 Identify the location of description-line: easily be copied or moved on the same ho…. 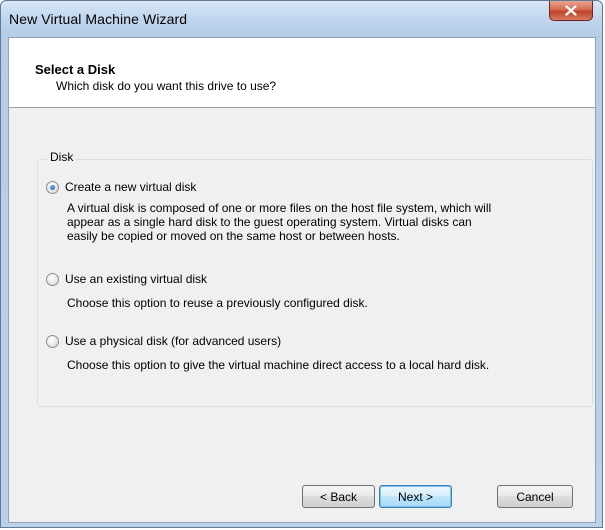
(233, 236).